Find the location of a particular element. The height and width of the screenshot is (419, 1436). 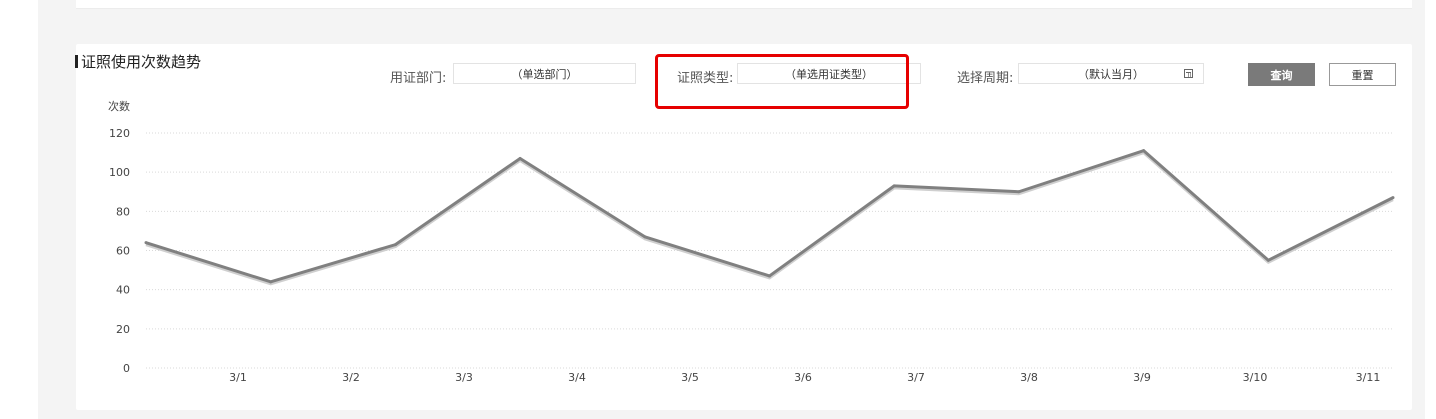

x-tick-label: 3/11 is located at coordinates (1368, 377).